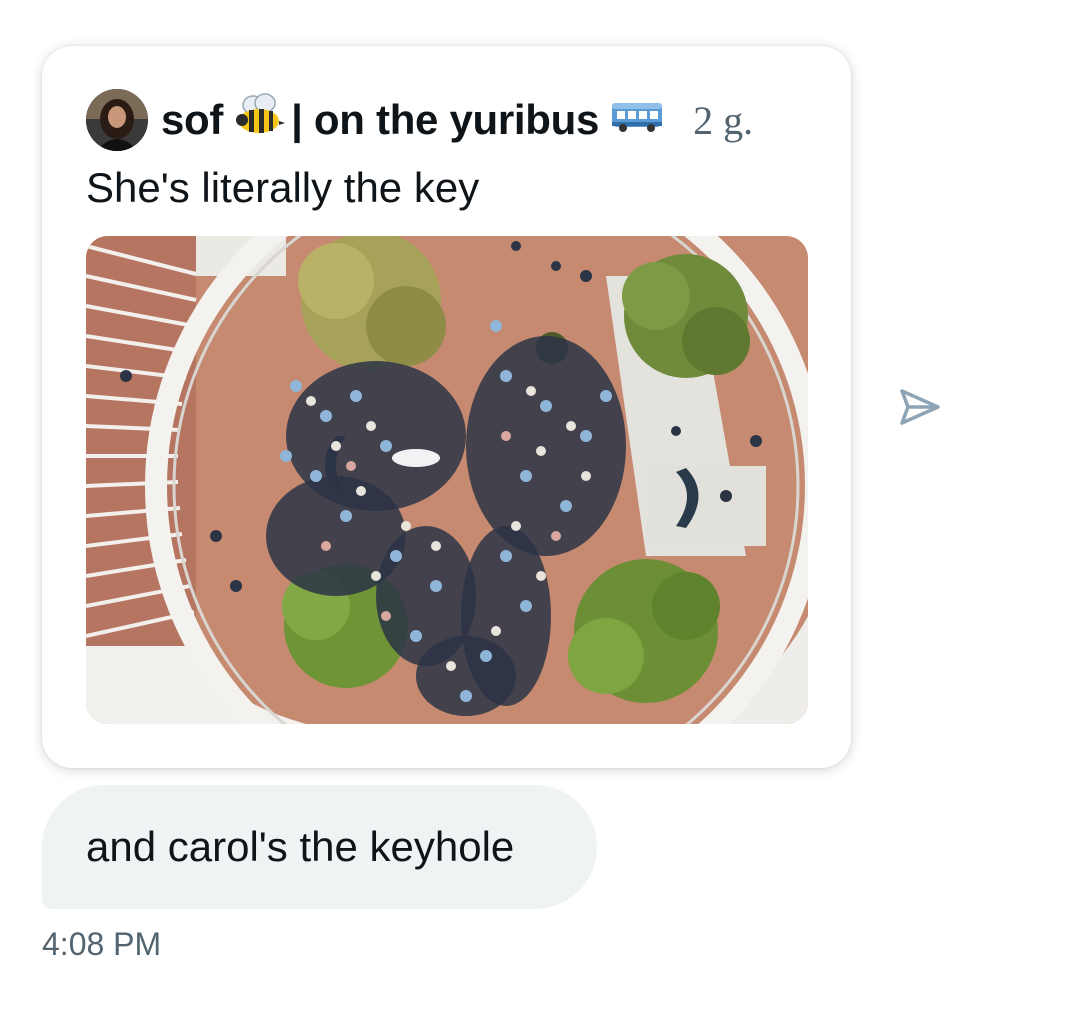  I want to click on message-timestamp: 4:08 PM, so click(102, 944).